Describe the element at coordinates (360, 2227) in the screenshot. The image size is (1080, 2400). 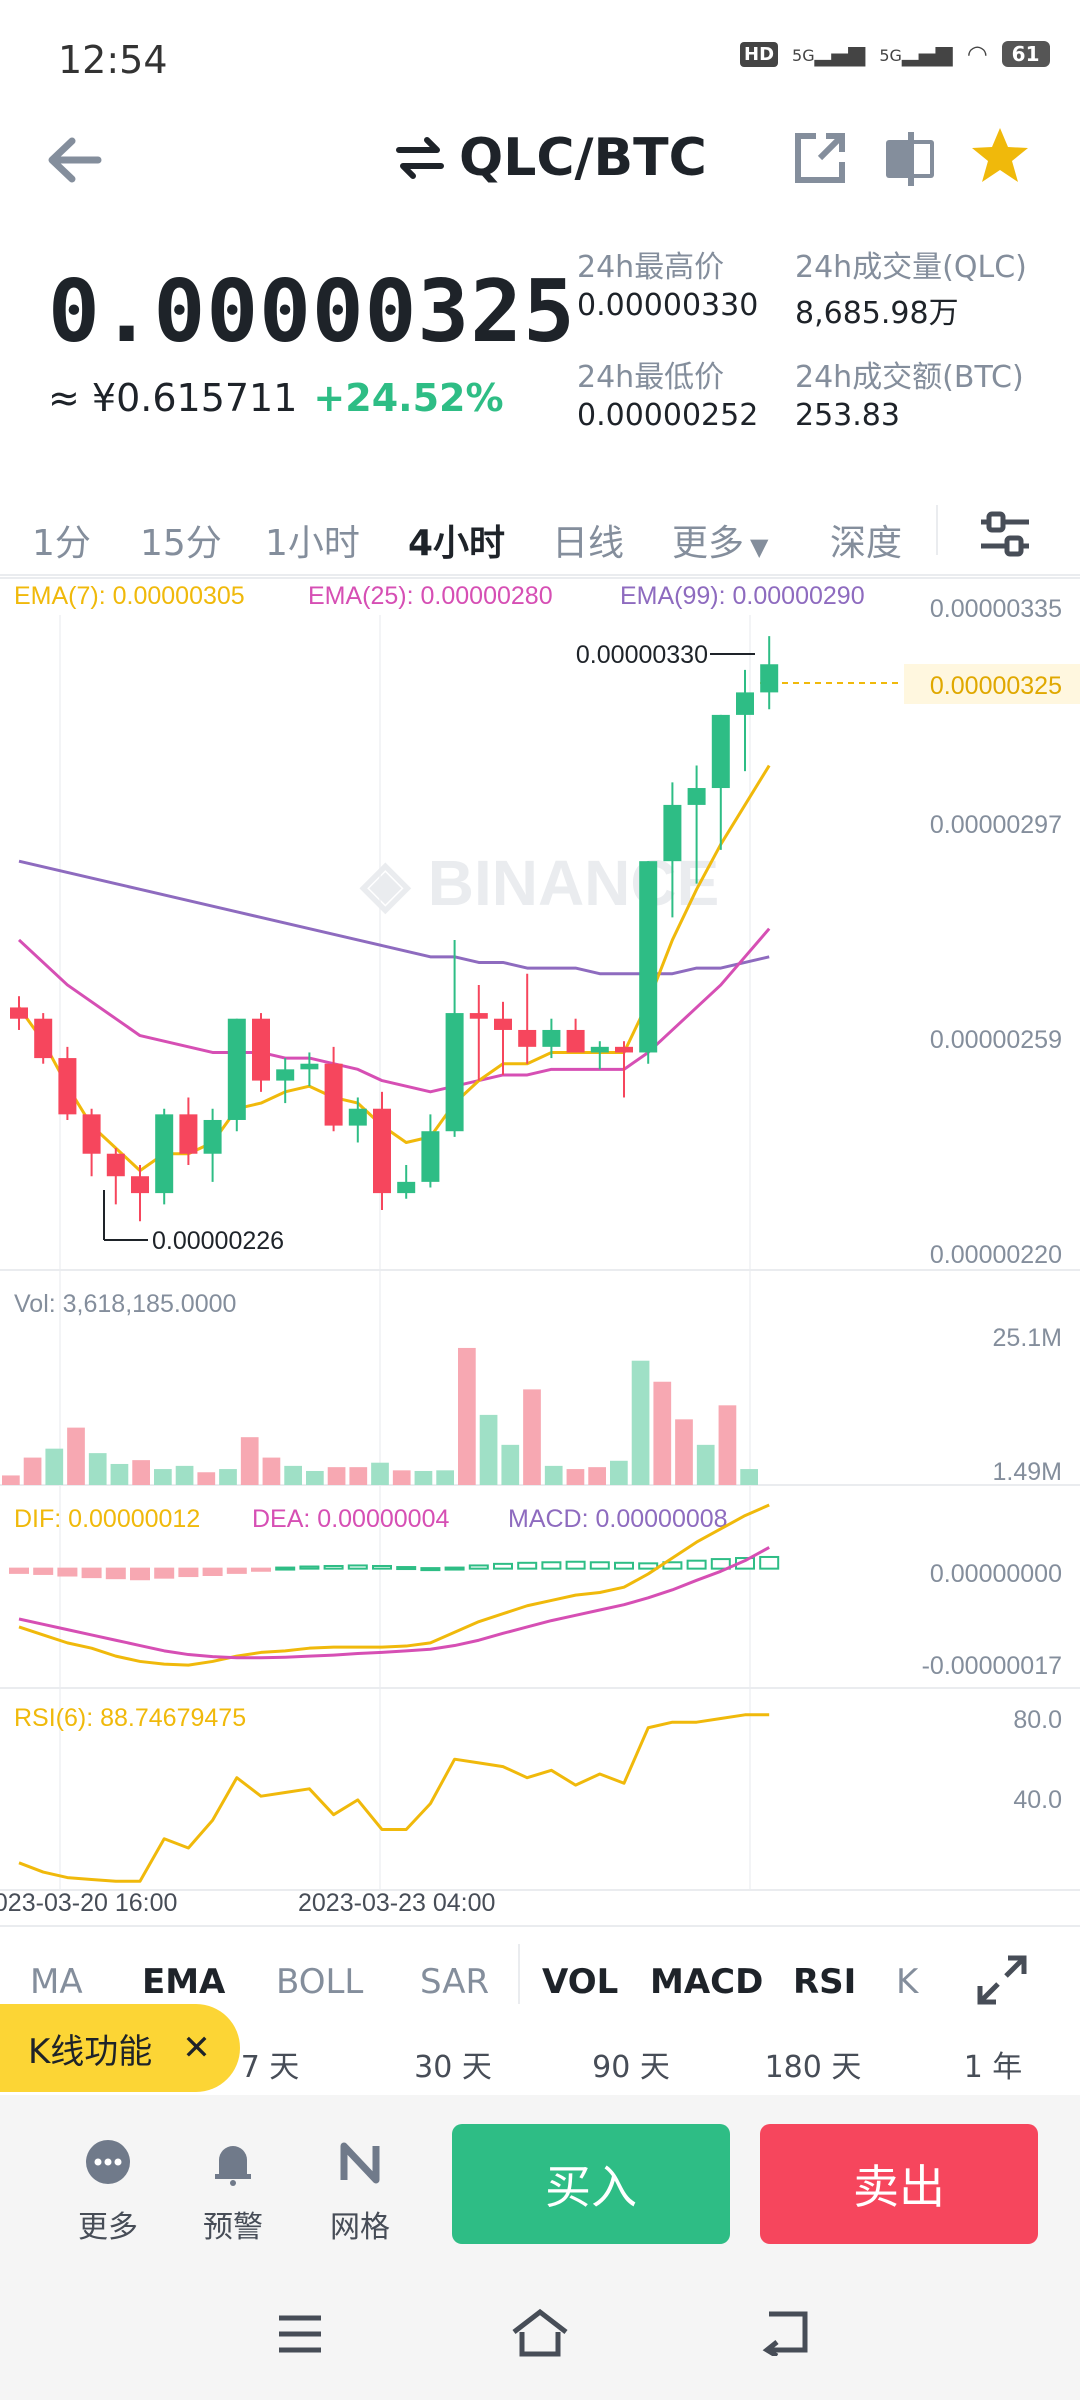
I see `grid-label: 网格` at that location.